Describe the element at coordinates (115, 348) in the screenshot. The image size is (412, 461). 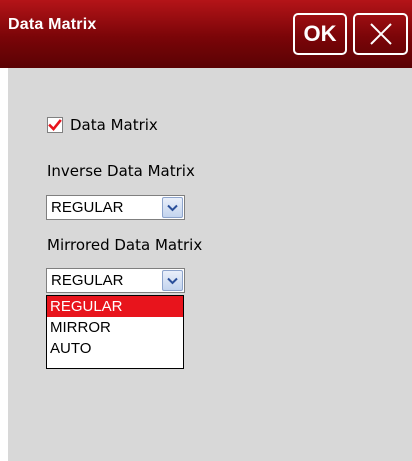
I see `dropdown-option-auto: AUTO` at that location.